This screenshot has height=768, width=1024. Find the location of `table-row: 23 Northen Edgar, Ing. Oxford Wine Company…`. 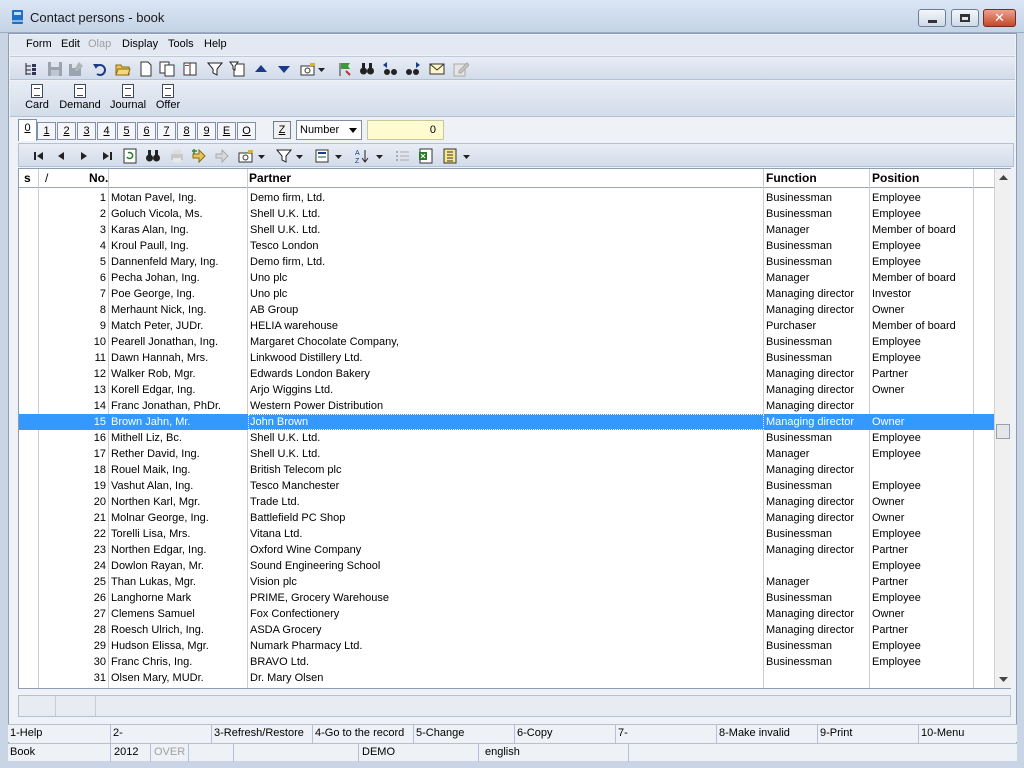

table-row: 23 Northen Edgar, Ing. Oxford Wine Company… is located at coordinates (506, 550).